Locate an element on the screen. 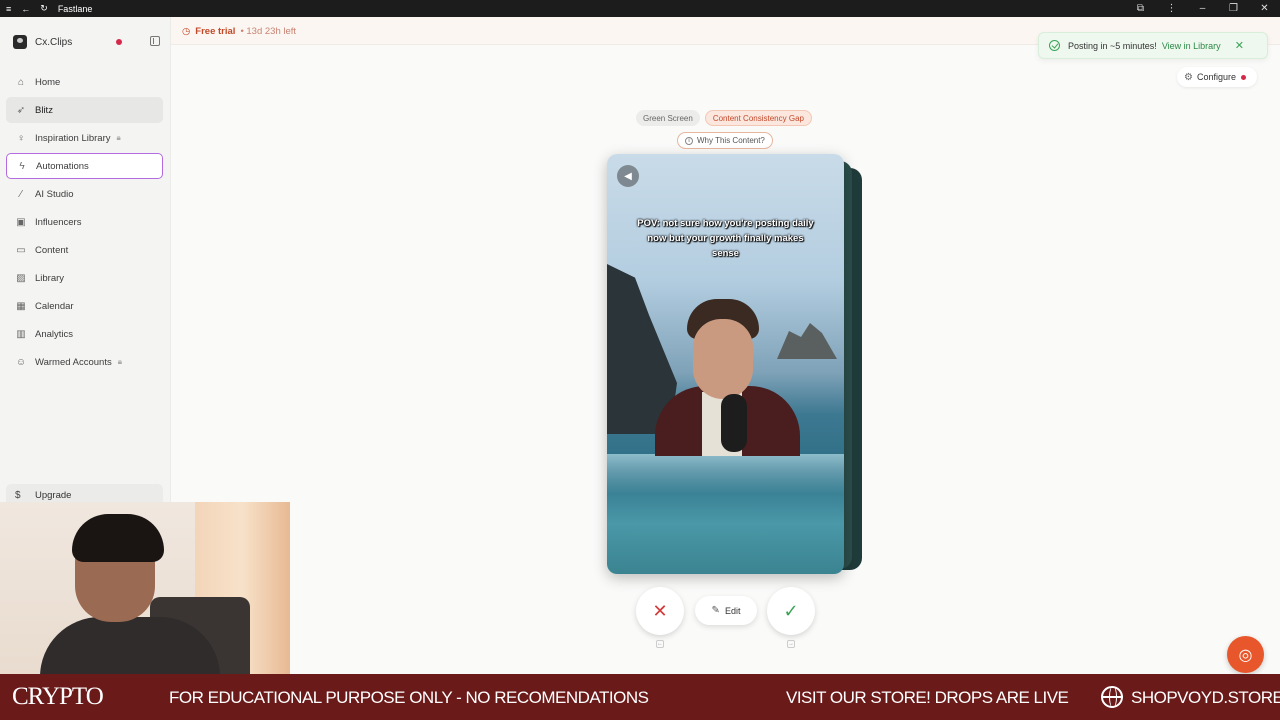 Image resolution: width=1280 pixels, height=720 pixels. sidebar-item-home: ⌂ Home is located at coordinates (84, 82).